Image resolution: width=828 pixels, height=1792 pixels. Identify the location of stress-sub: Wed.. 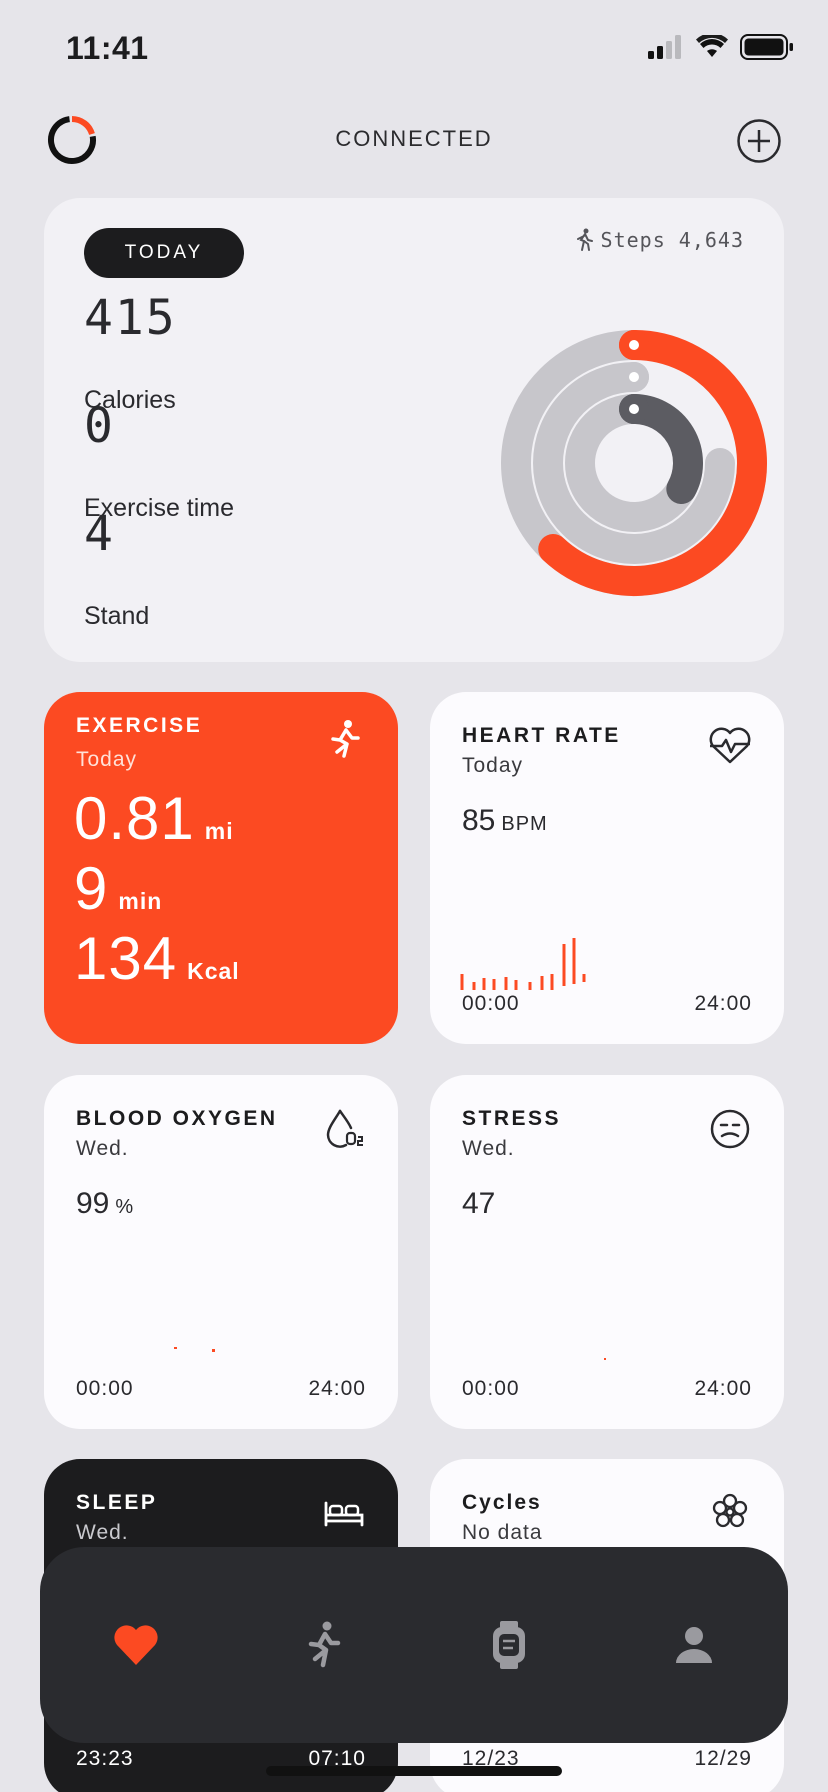
(488, 1148).